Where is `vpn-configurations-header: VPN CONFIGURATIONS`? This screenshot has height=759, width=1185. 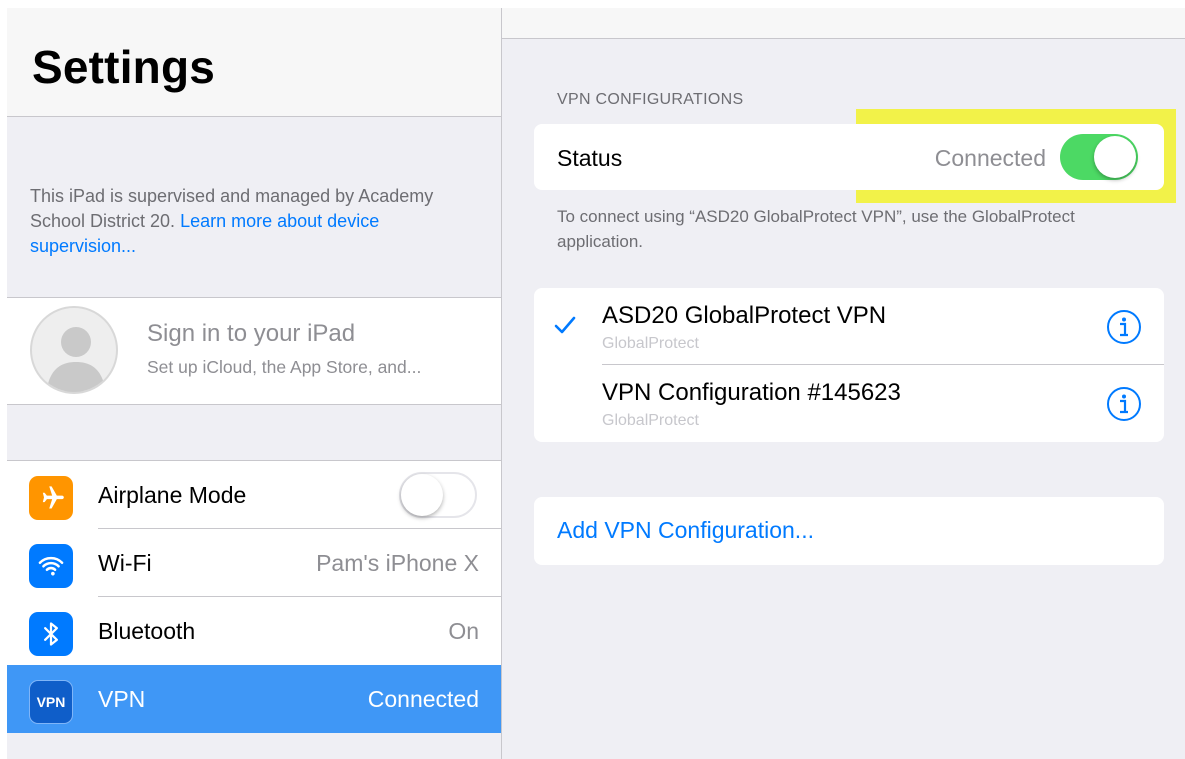
vpn-configurations-header: VPN CONFIGURATIONS is located at coordinates (650, 99).